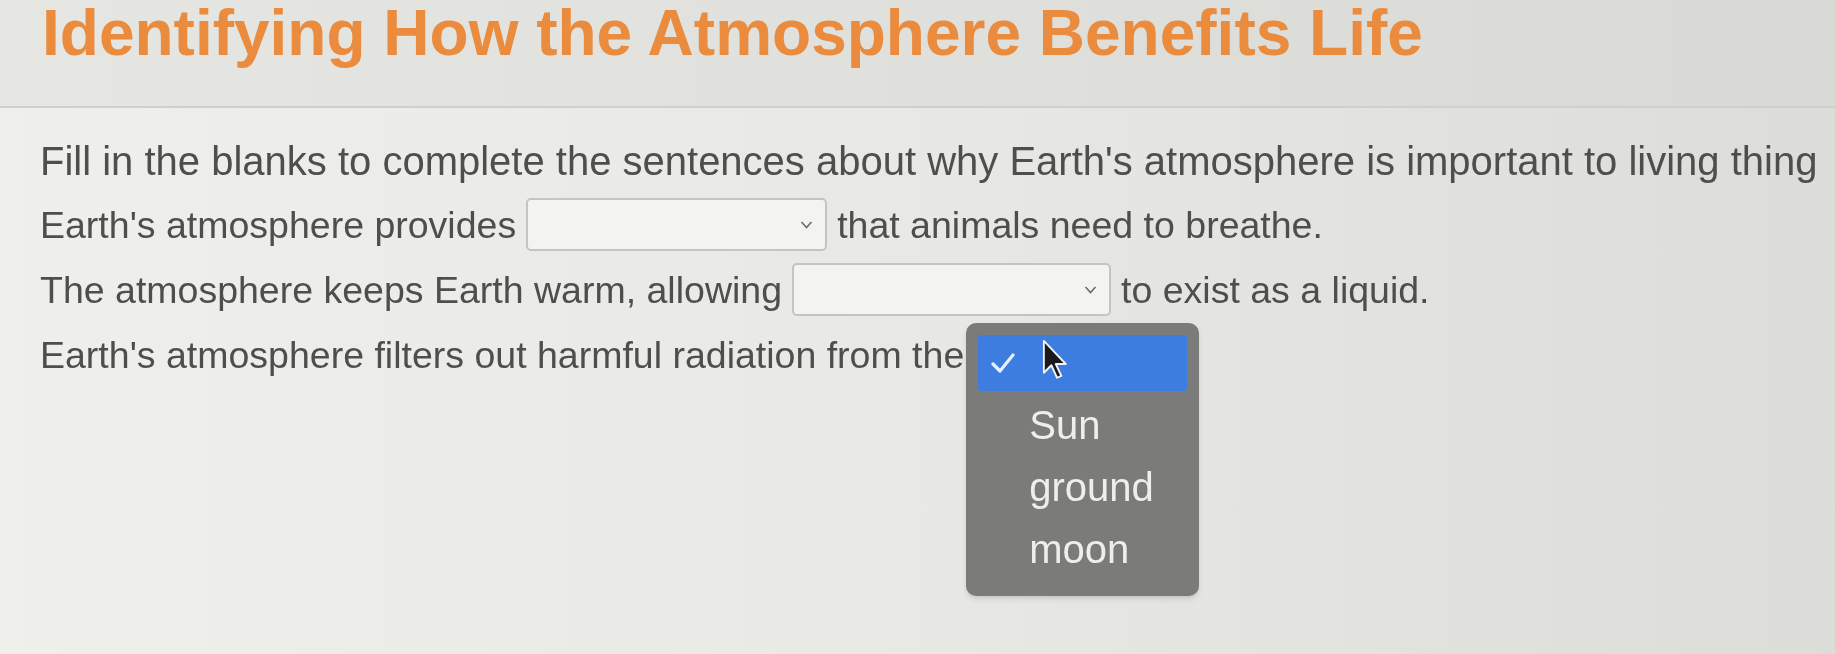 The width and height of the screenshot is (1835, 654). I want to click on sentence-text: Earth's atmosphere filters out harmful radiation from the, so click(502, 354).